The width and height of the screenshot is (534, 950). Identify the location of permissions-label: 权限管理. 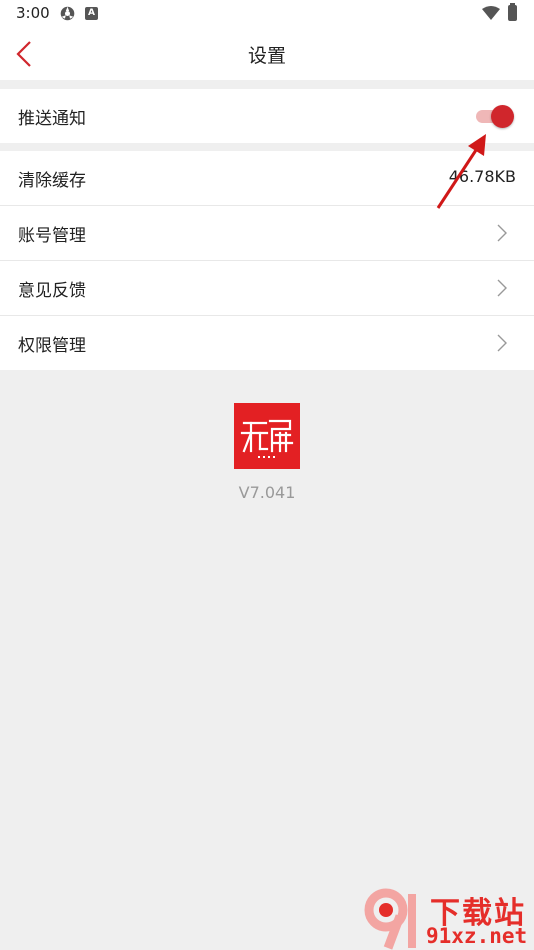
(52, 346).